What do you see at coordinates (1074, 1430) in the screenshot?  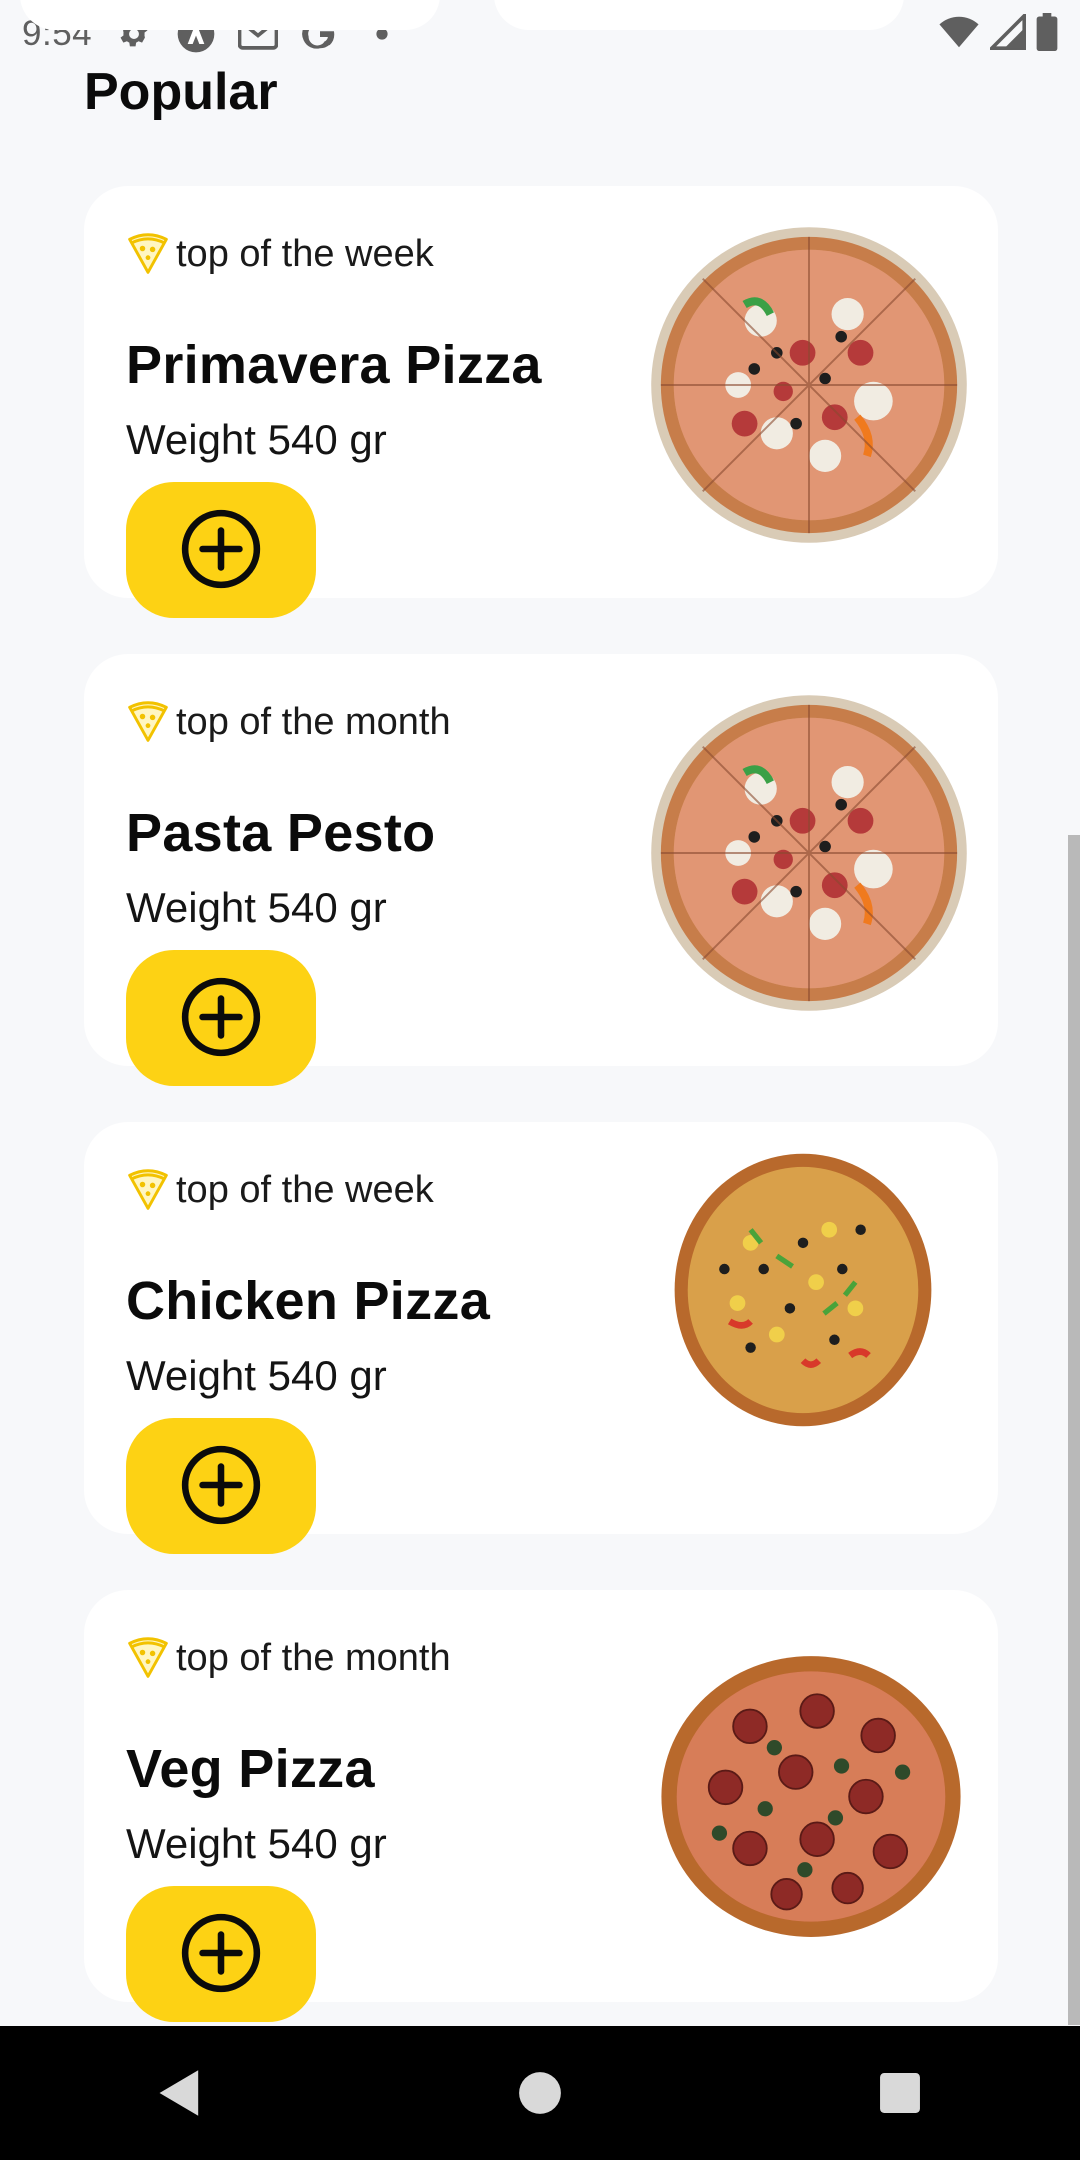 I see `scrollbar` at bounding box center [1074, 1430].